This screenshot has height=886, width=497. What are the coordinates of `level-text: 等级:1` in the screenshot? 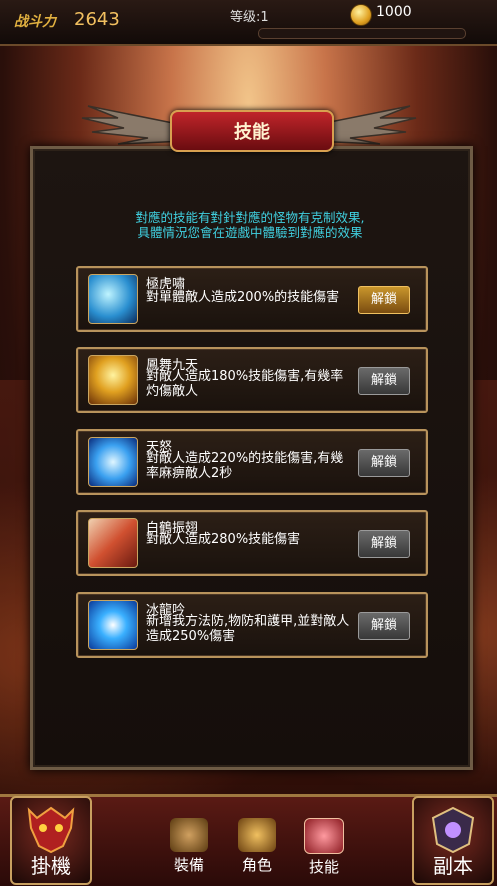 It's located at (249, 17).